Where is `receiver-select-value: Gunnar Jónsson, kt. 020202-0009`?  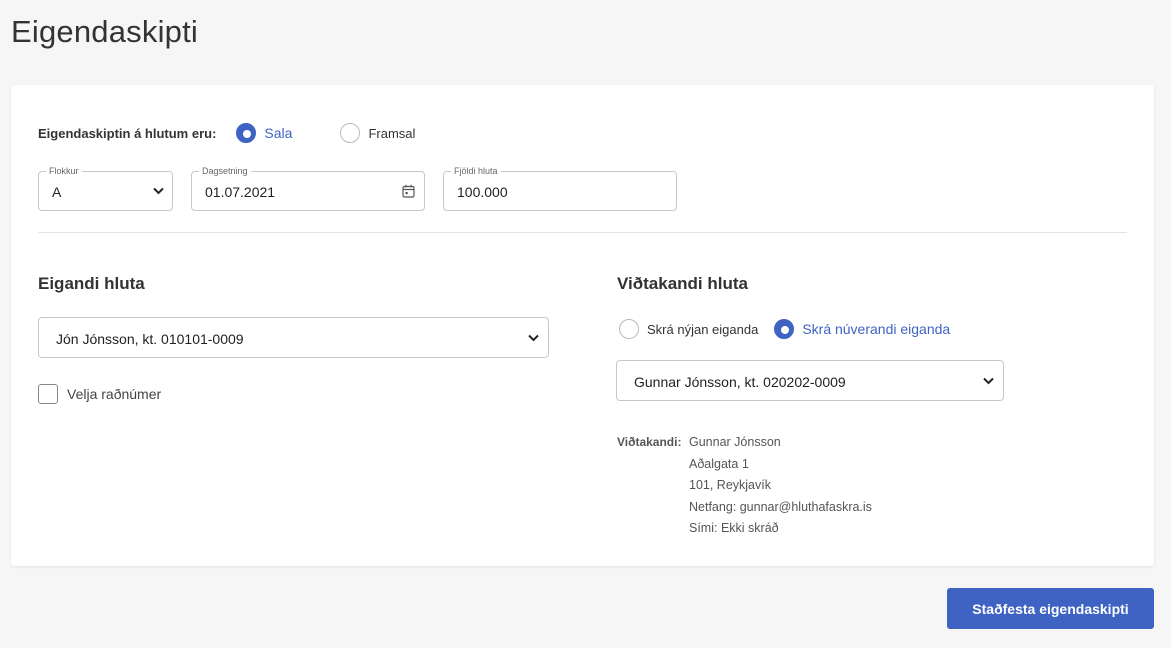
receiver-select-value: Gunnar Jónsson, kt. 020202-0009 is located at coordinates (740, 382).